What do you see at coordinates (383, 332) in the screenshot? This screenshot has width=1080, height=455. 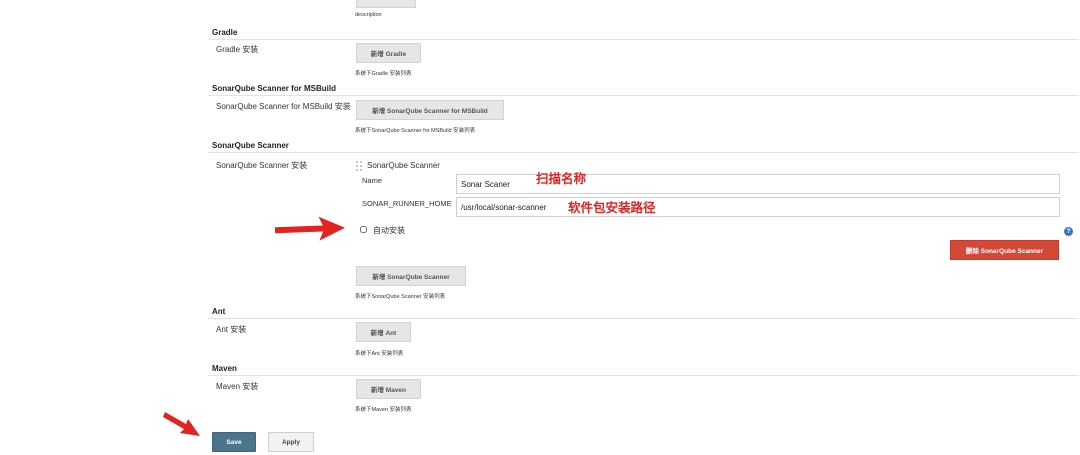 I see `add-ant-button: 新增 Ant` at bounding box center [383, 332].